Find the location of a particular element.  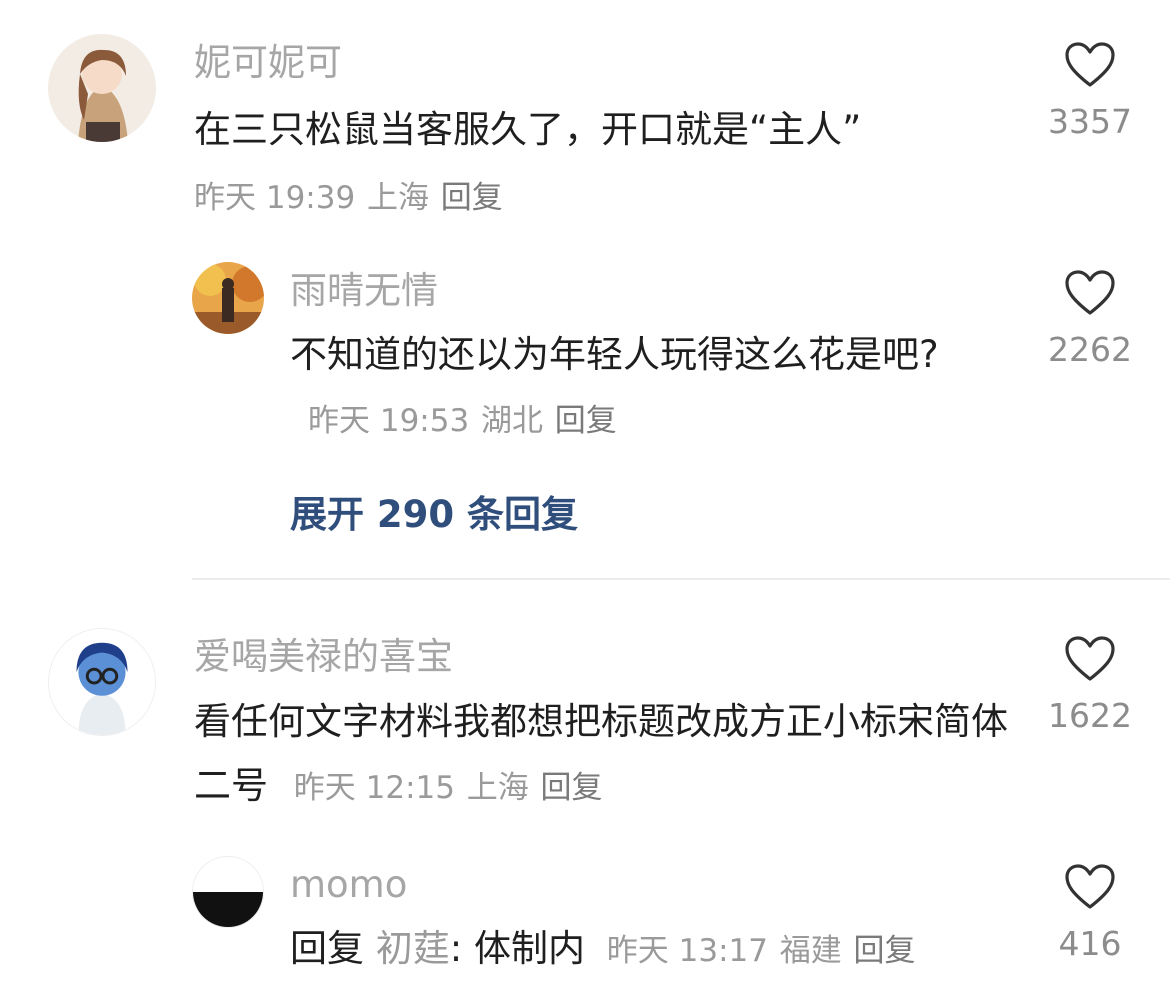

reply-body: : 体制内 is located at coordinates (517, 948).